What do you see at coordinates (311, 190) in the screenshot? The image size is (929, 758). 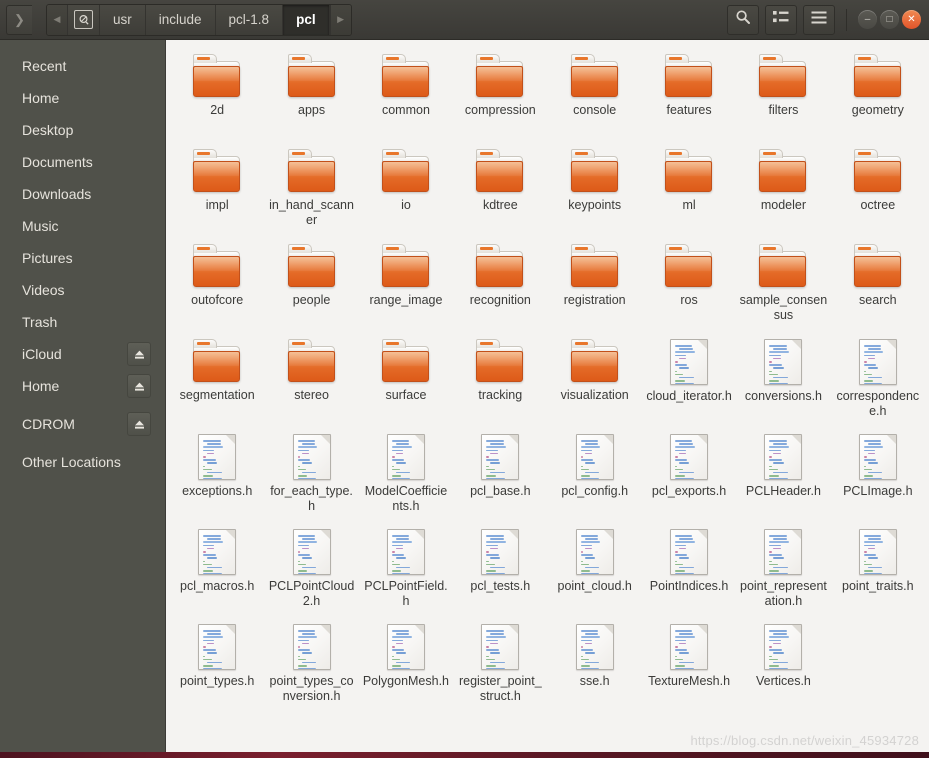 I see `folder-item: in_hand_scanner` at bounding box center [311, 190].